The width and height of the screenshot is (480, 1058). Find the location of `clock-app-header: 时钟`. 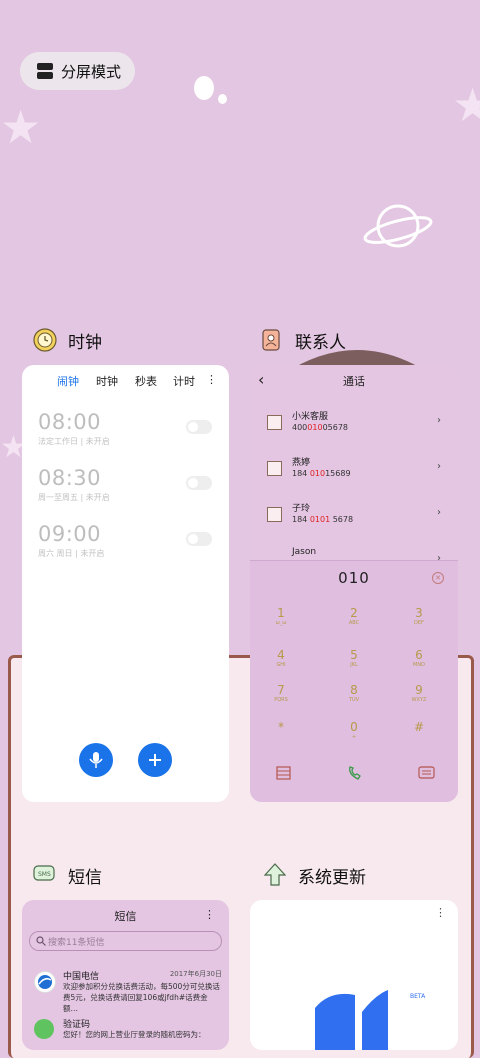

clock-app-header: 时钟 is located at coordinates (67, 340).